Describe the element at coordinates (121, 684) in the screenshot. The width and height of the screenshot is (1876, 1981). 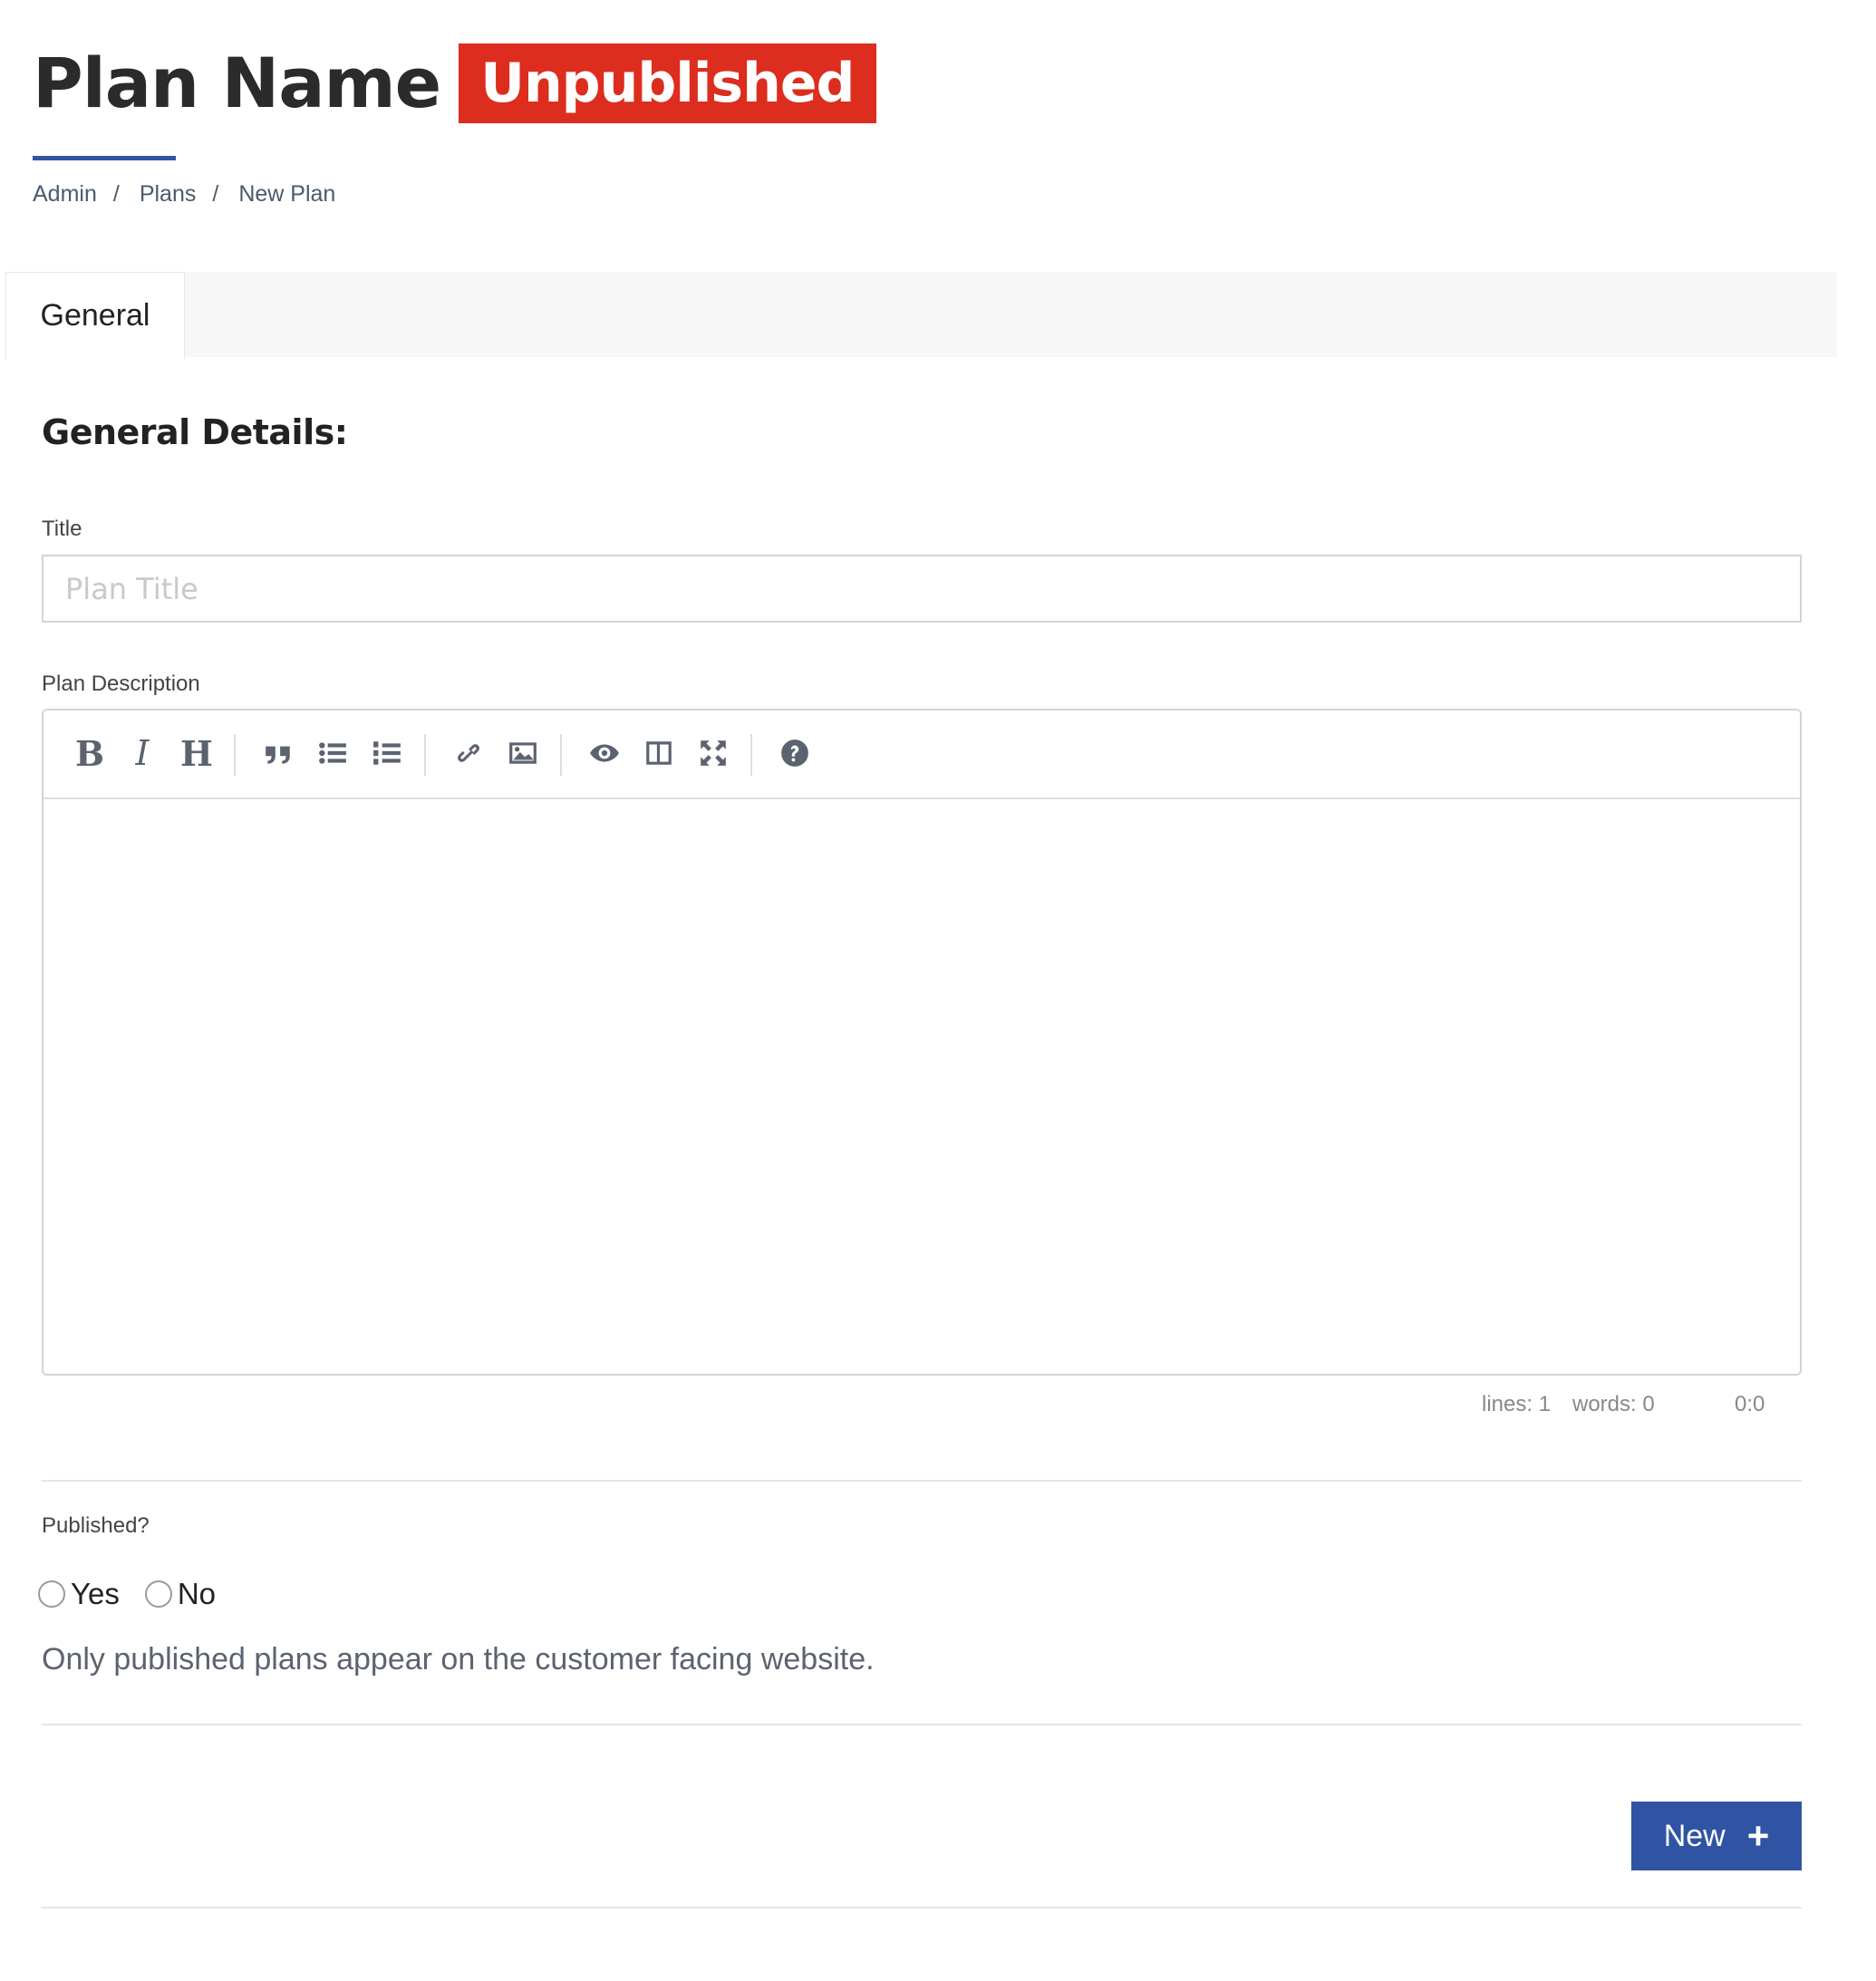
I see `description-label: Plan Description` at that location.